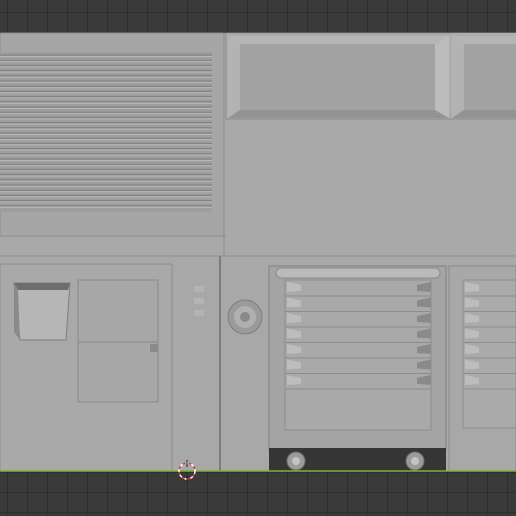  I want to click on 3d-cursor-icon, so click(187, 471).